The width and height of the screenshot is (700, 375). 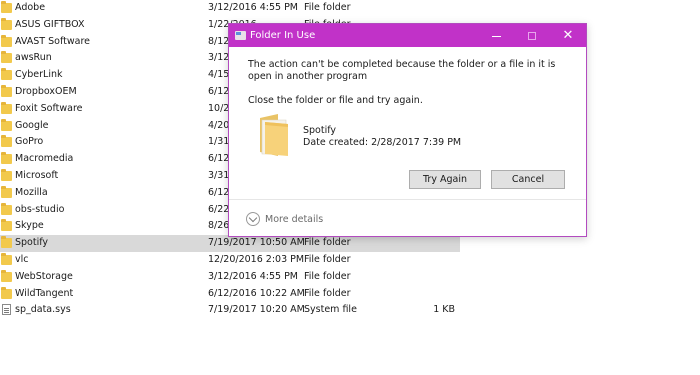 I want to click on file-name: Foxit Software, so click(x=49, y=108).